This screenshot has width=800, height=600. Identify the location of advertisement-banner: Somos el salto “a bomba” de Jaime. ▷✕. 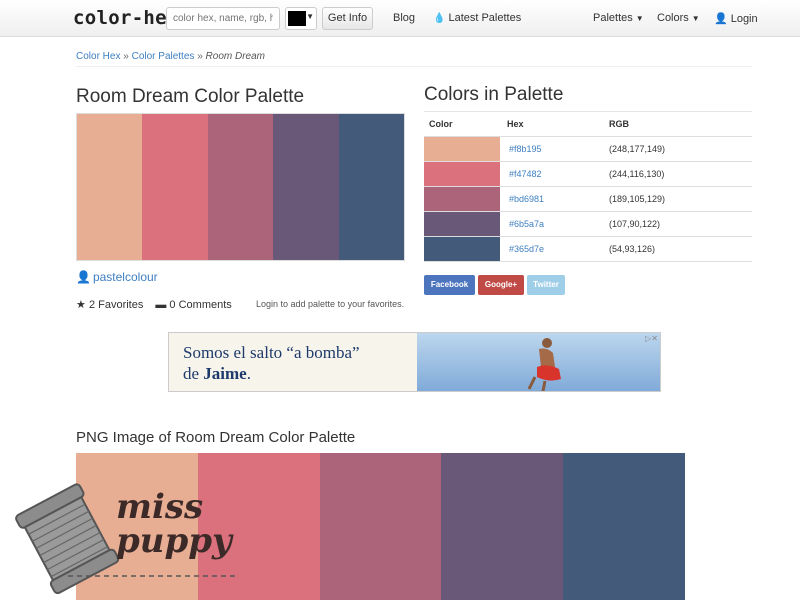
(414, 362).